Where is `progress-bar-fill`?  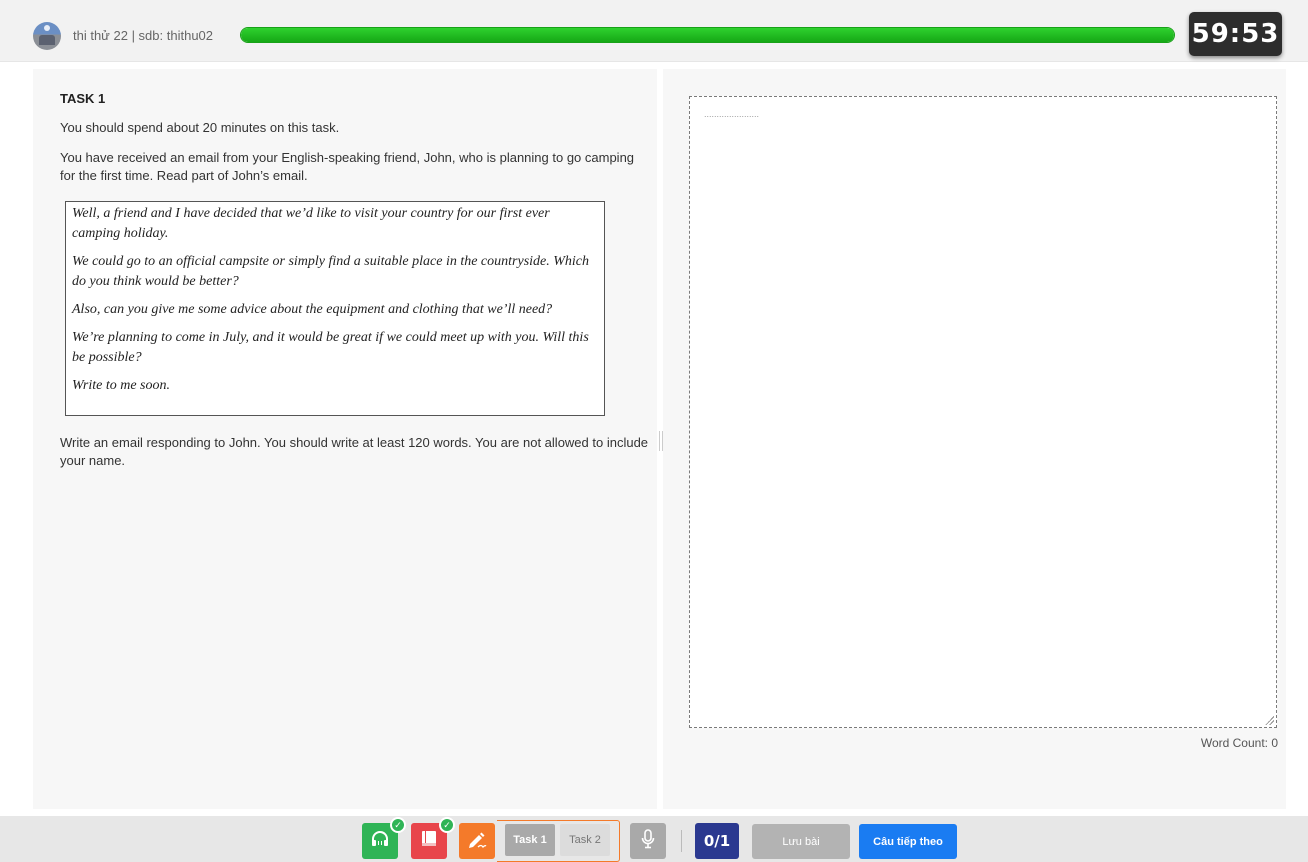 progress-bar-fill is located at coordinates (707, 35).